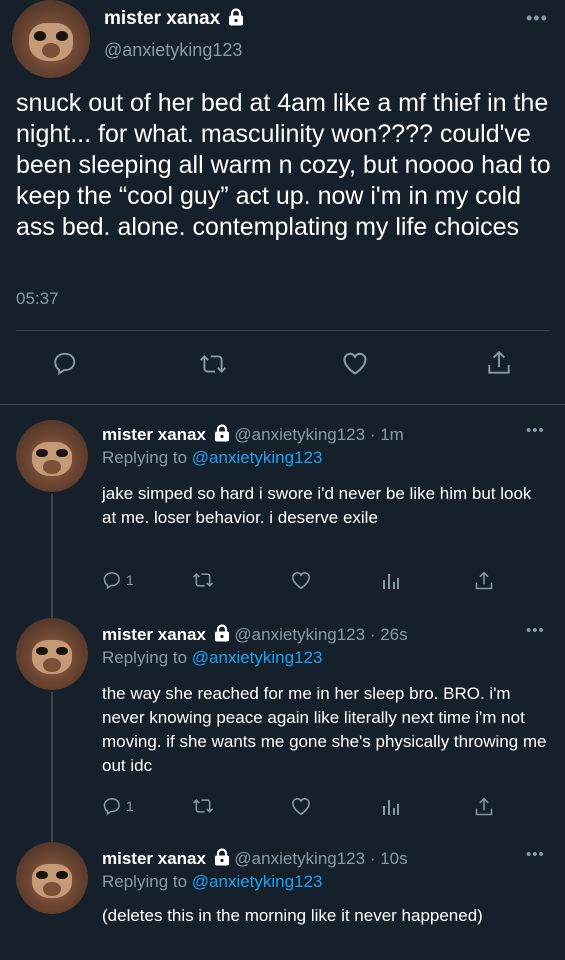 The image size is (565, 960). I want to click on author-name: mister xanax, so click(174, 19).